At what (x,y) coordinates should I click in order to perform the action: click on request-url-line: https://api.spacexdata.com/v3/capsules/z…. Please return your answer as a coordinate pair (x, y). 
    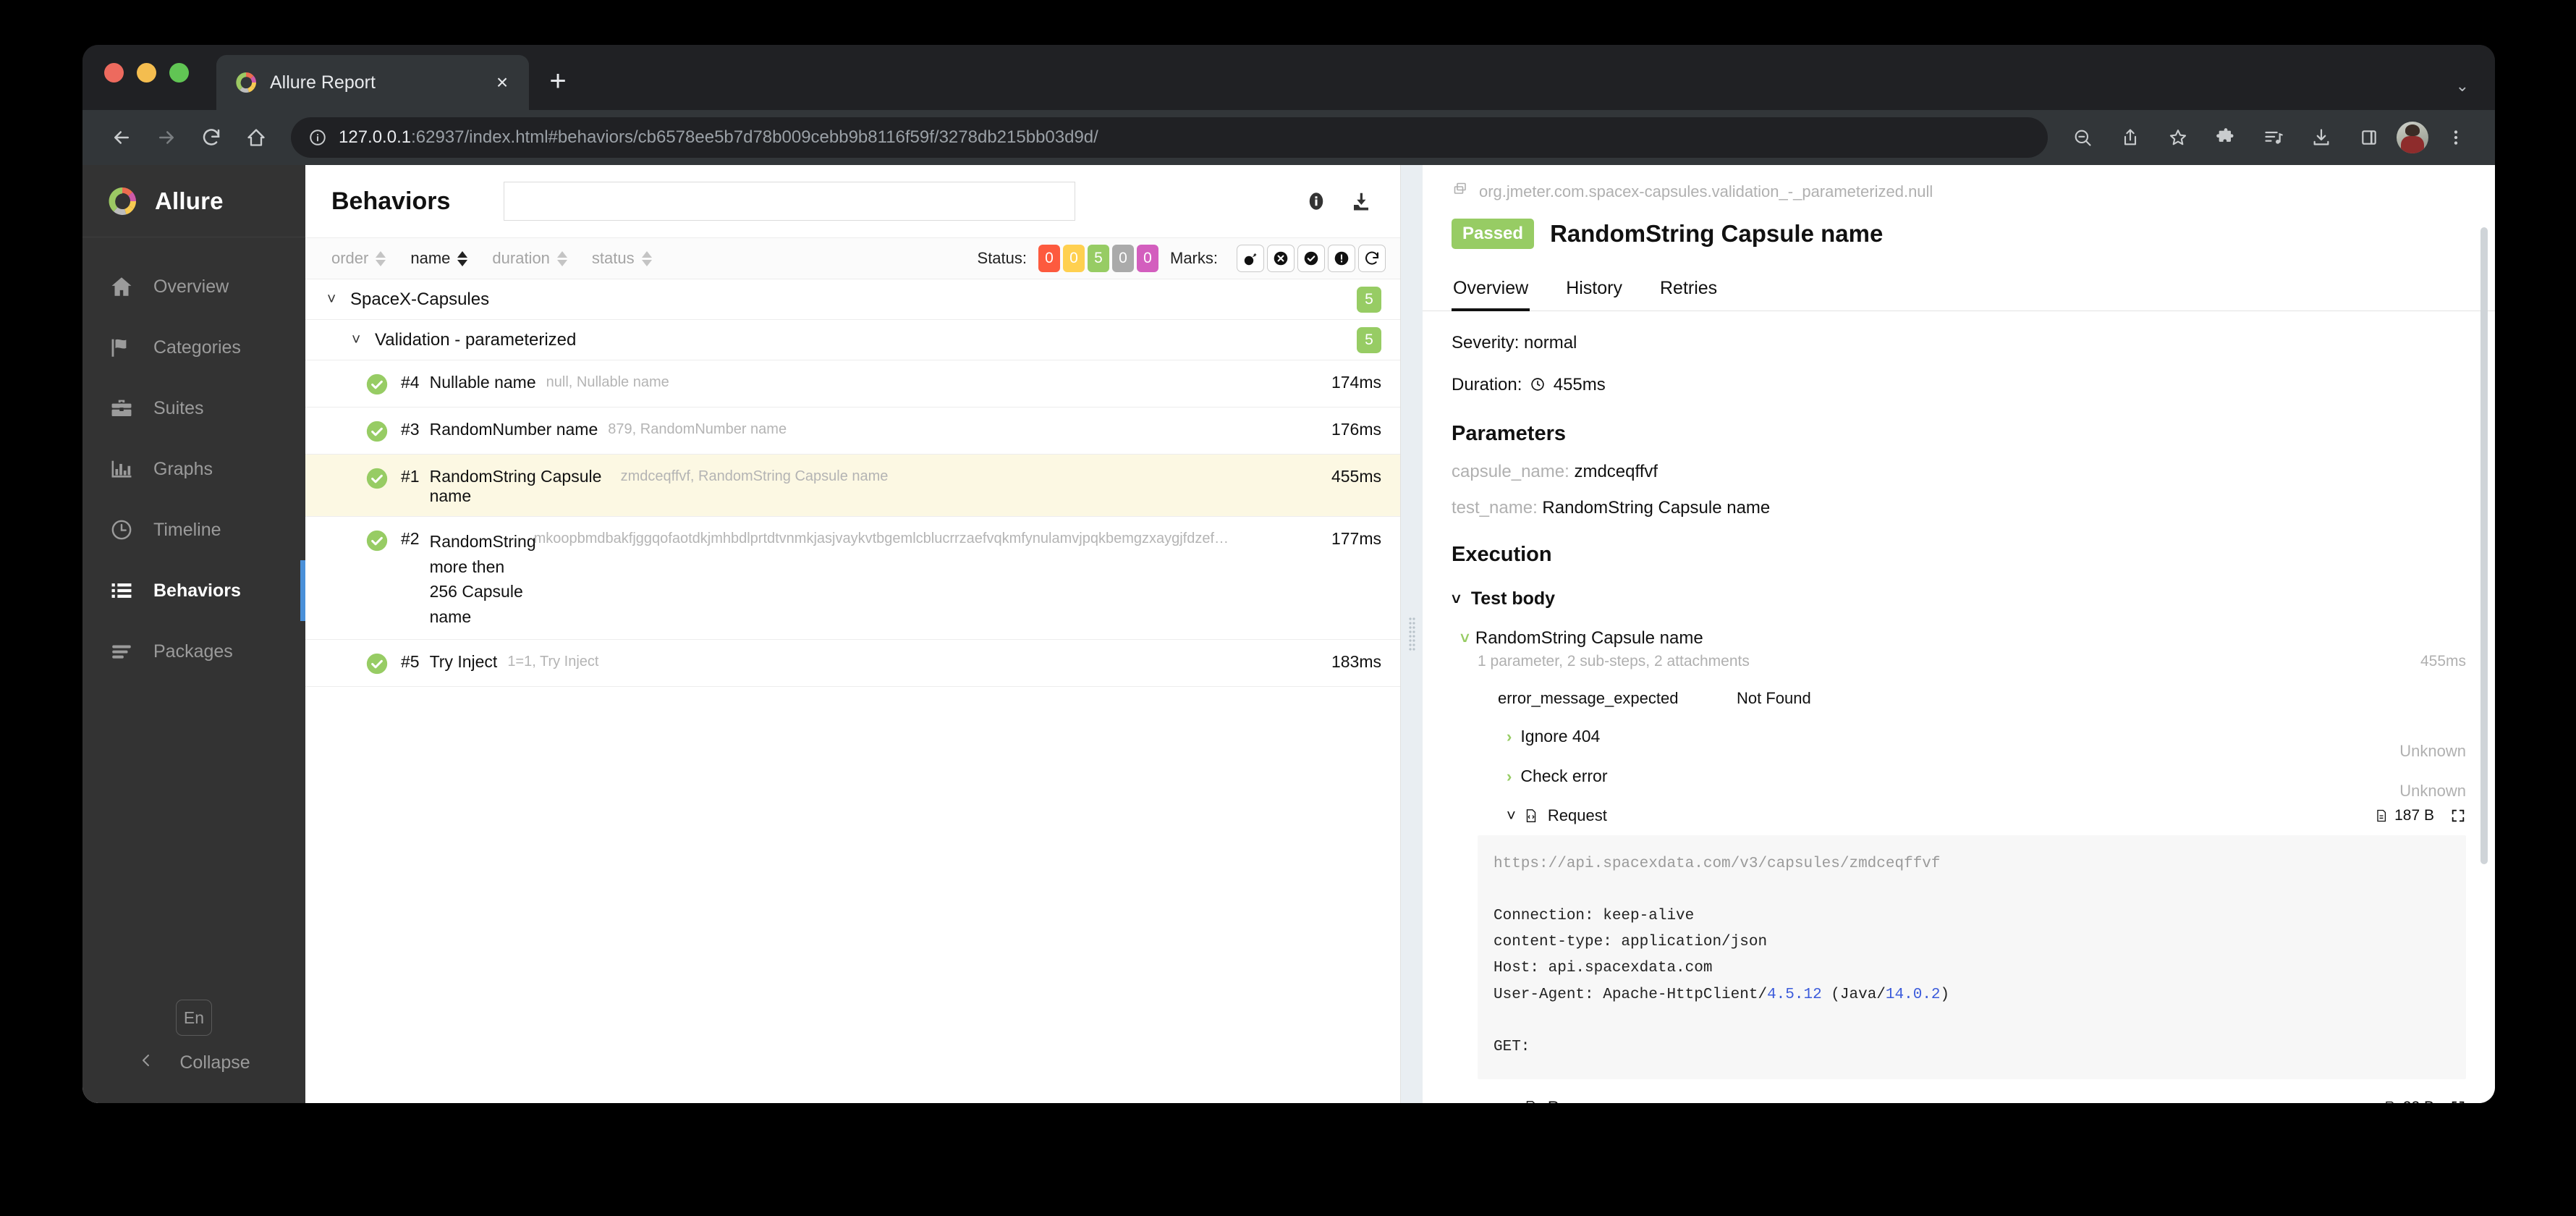
    Looking at the image, I should click on (1717, 864).